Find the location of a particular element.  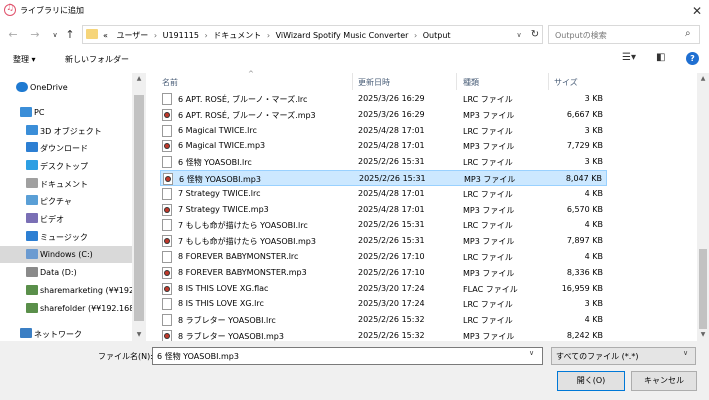

network-icon is located at coordinates (26, 333).